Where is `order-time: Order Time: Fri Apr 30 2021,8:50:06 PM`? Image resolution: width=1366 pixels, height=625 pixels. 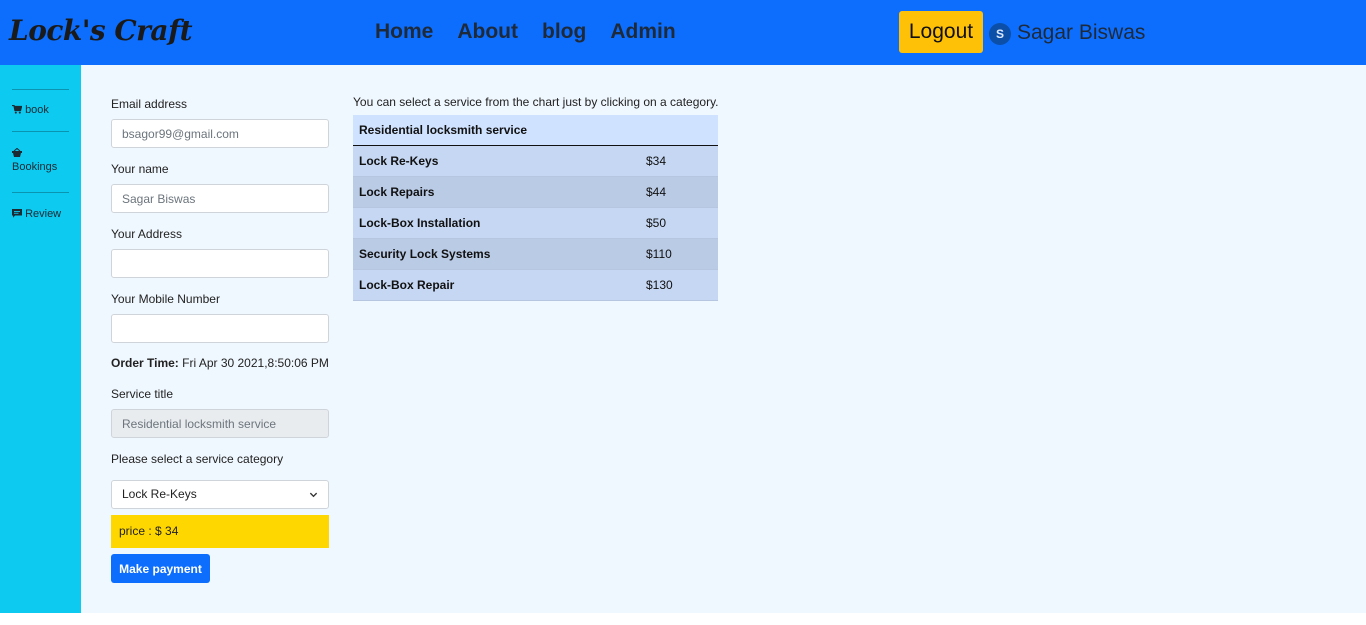
order-time: Order Time: Fri Apr 30 2021,8:50:06 PM is located at coordinates (220, 363).